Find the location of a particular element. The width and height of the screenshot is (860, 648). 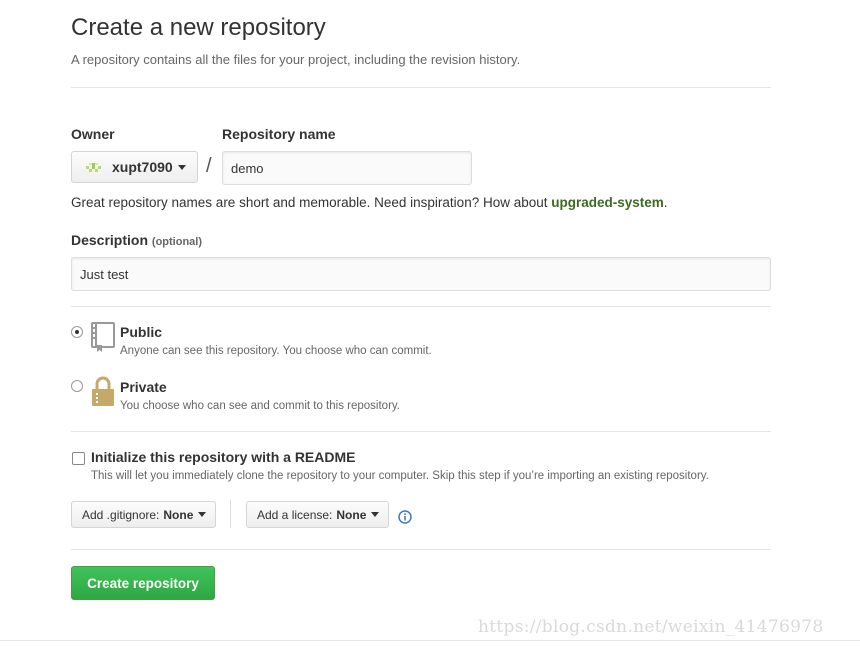

description-input: Just test is located at coordinates (421, 274).